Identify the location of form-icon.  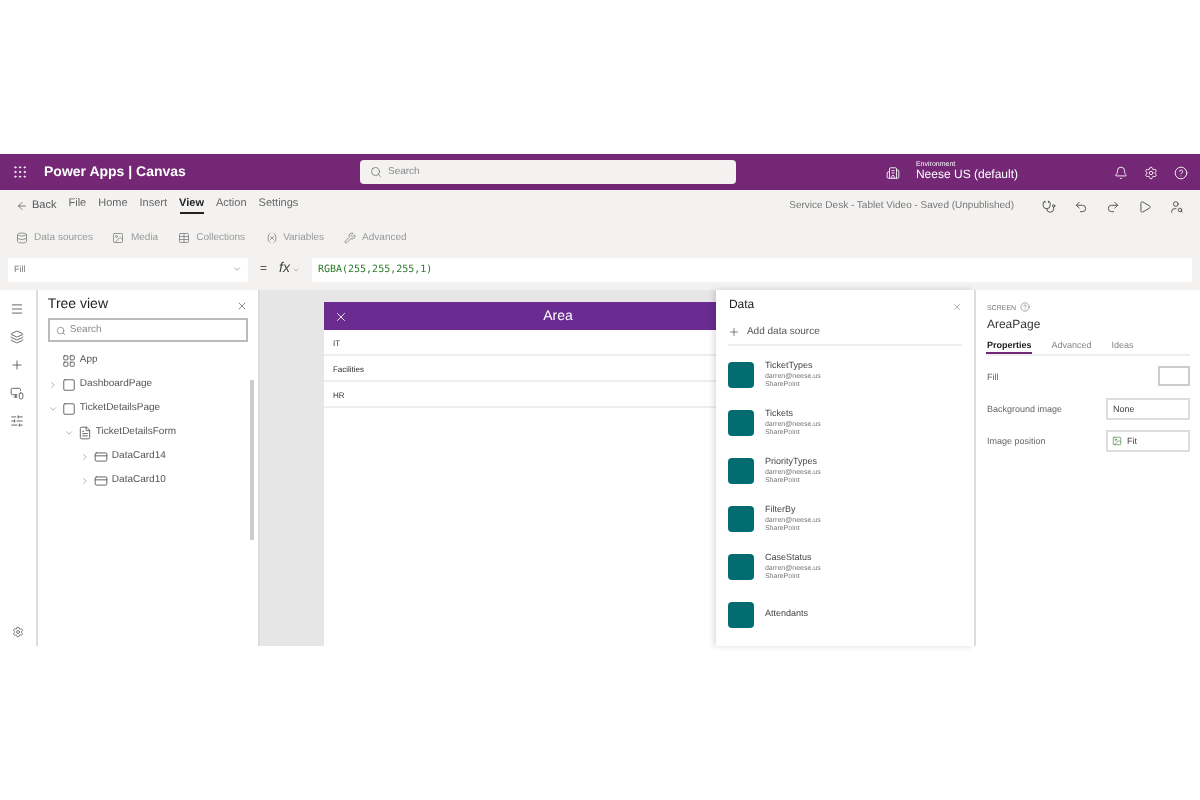
(84, 432).